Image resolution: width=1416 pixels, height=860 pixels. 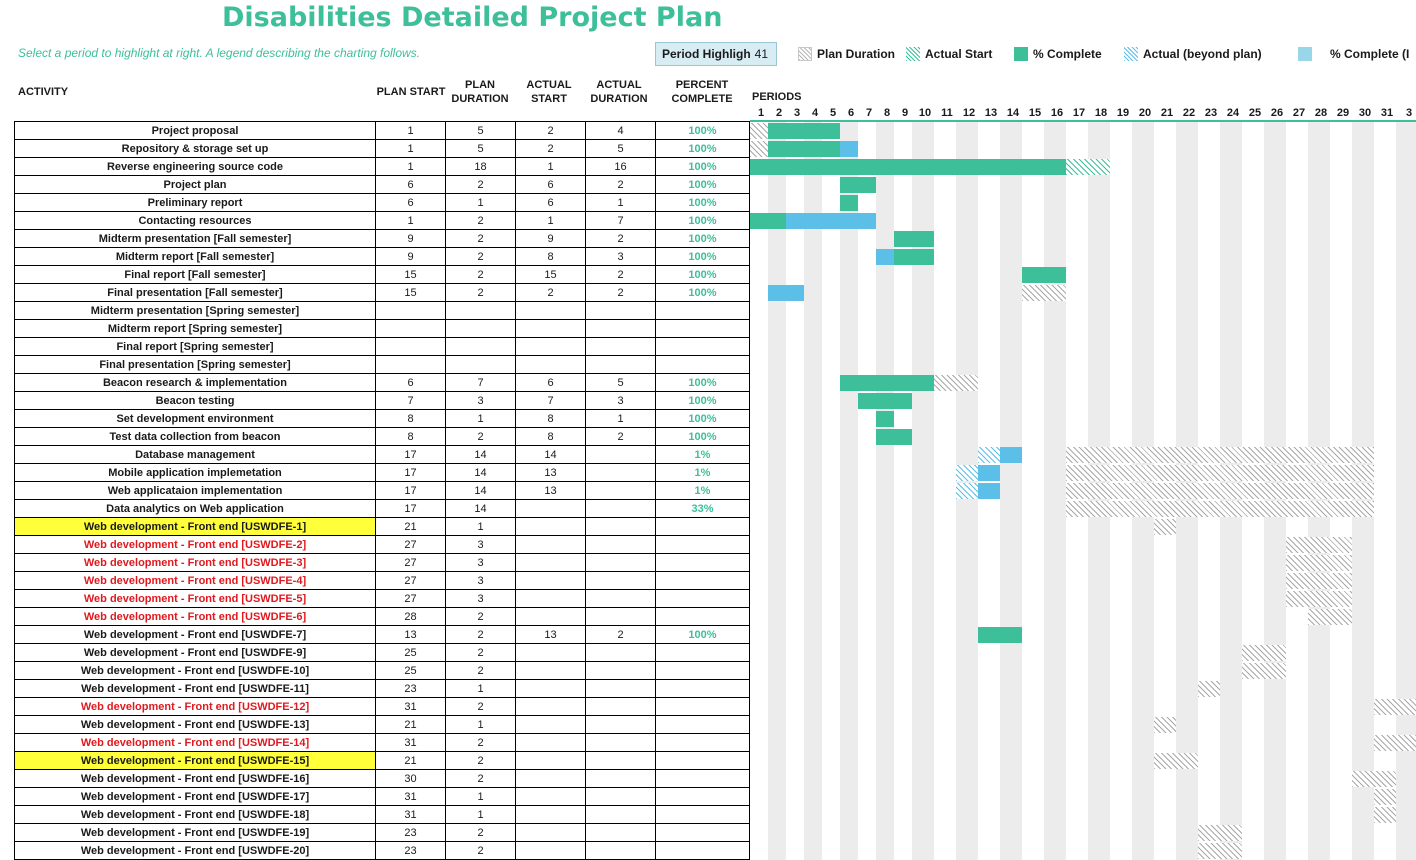 What do you see at coordinates (195, 220) in the screenshot?
I see `cell-activity: Contacting resources` at bounding box center [195, 220].